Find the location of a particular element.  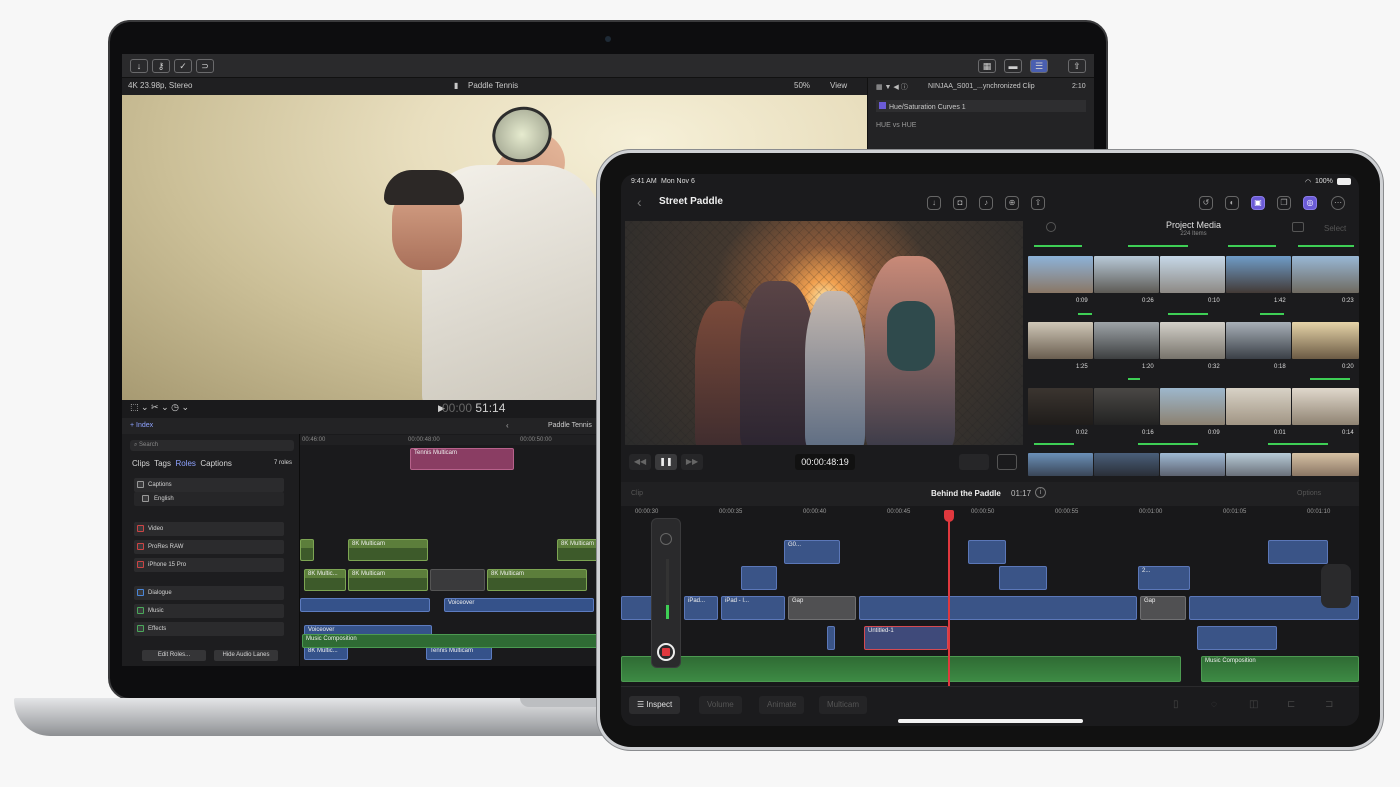

zoom-menu: 50% is located at coordinates (802, 85).